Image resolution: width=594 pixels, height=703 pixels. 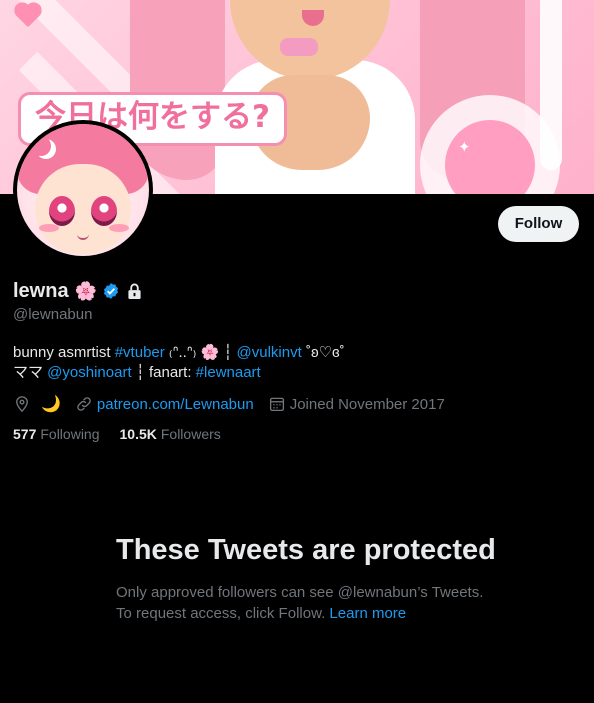 I want to click on avatar, so click(x=83, y=190).